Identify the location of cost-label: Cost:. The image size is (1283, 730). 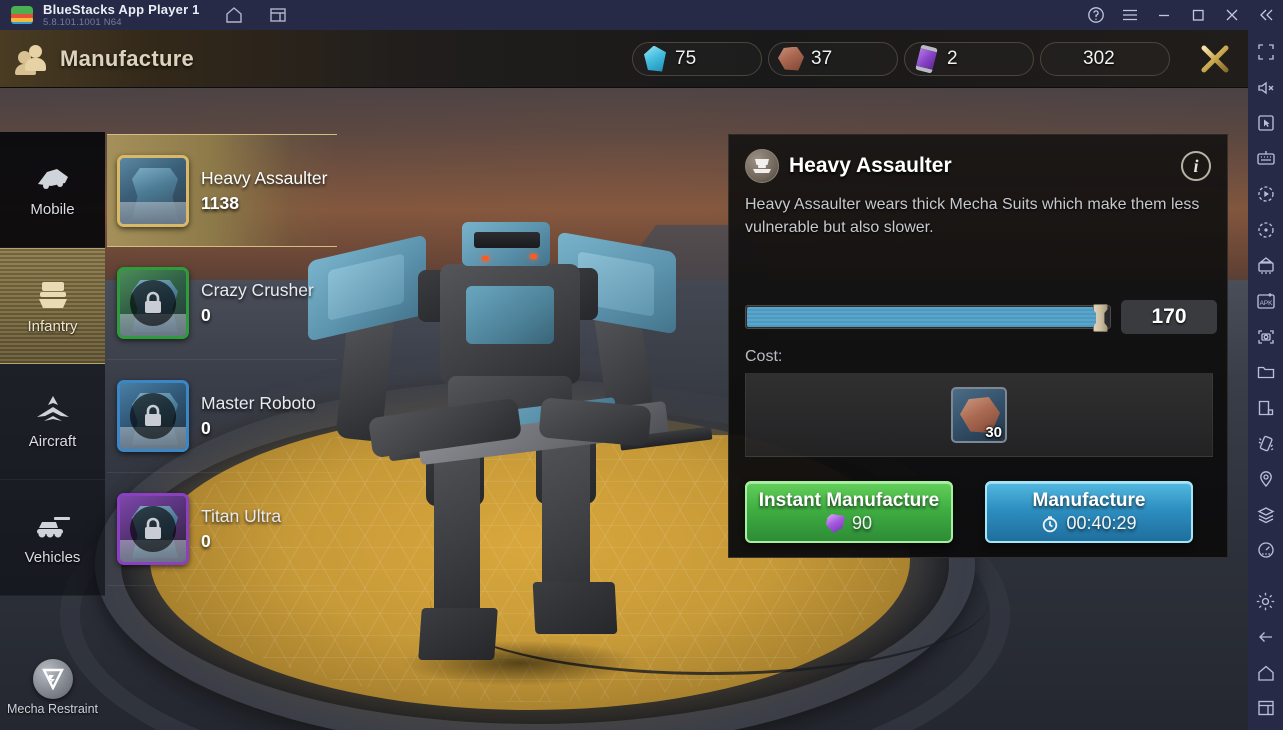
(764, 356).